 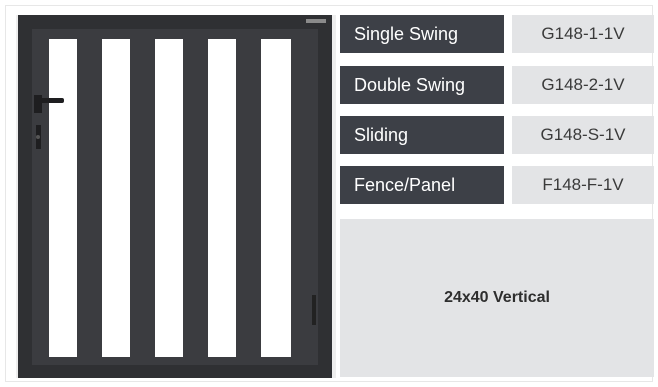 What do you see at coordinates (422, 135) in the screenshot?
I see `model-name: Sliding` at bounding box center [422, 135].